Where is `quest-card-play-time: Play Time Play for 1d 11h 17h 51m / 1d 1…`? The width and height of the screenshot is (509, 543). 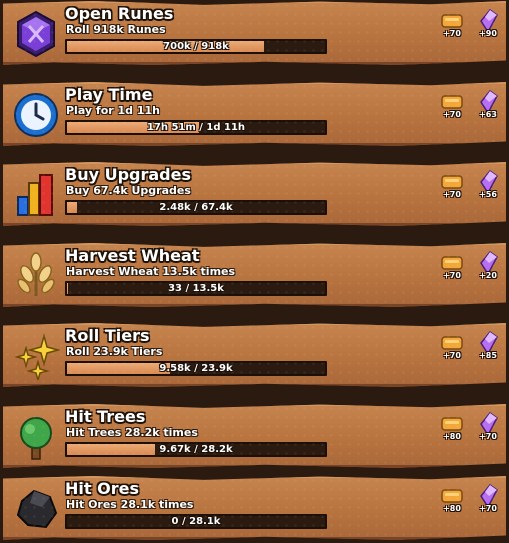 quest-card-play-time: Play Time Play for 1d 11h 17h 51m / 1d 1… is located at coordinates (254, 114).